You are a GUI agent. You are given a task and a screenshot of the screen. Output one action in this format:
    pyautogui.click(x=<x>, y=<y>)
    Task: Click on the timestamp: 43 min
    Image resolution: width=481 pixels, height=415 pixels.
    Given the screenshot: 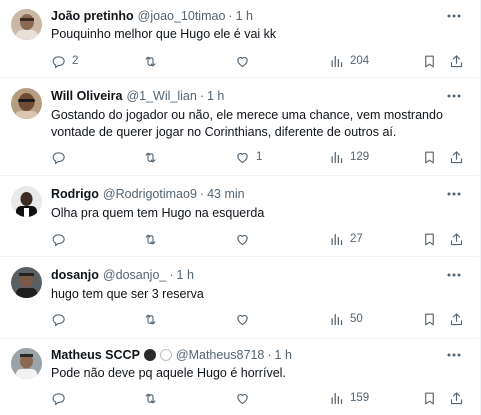 What is the action you would take?
    pyautogui.click(x=226, y=194)
    